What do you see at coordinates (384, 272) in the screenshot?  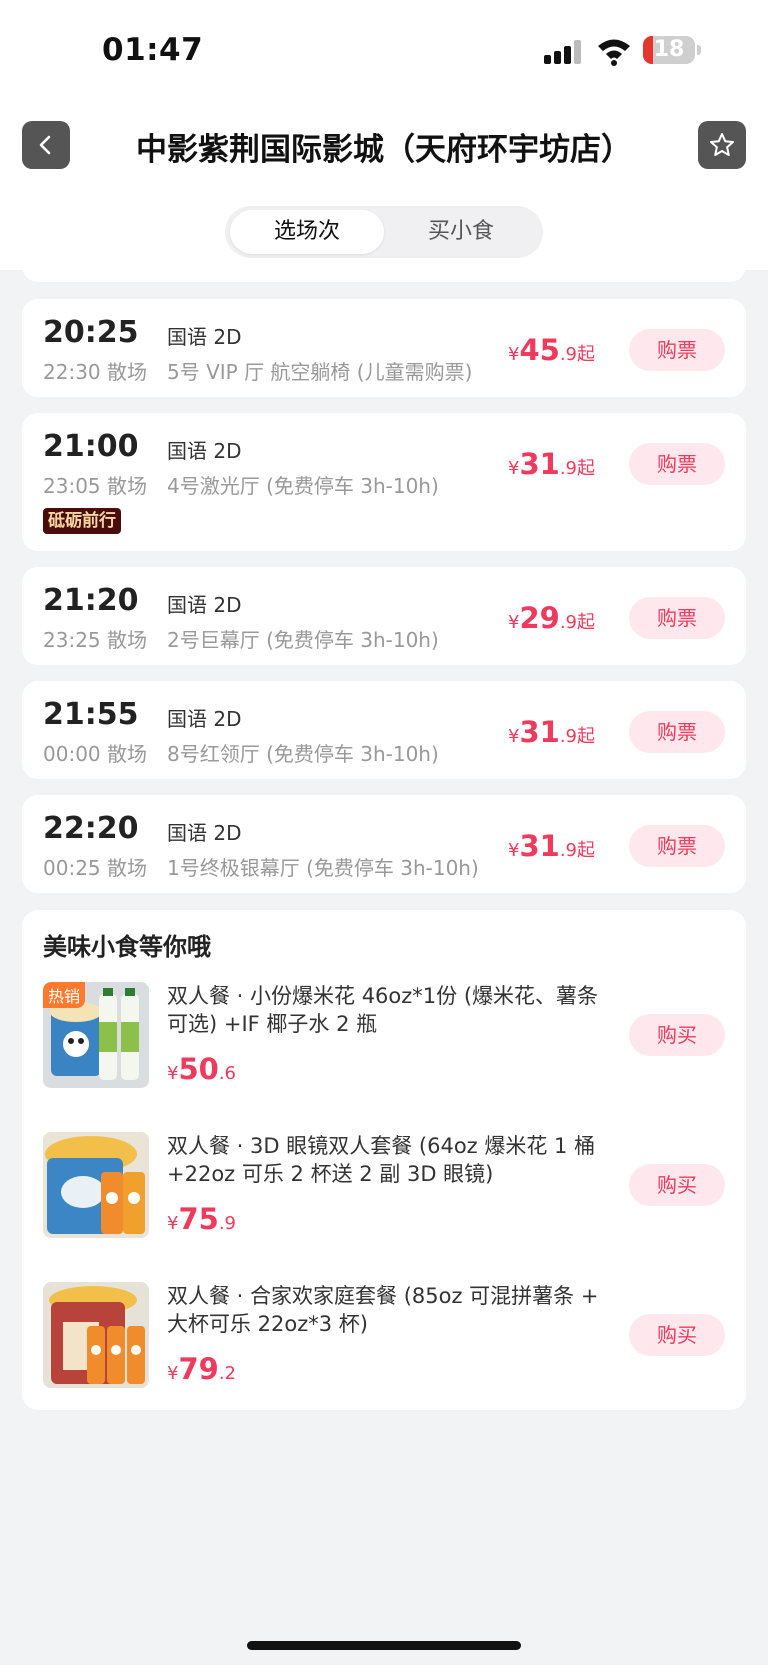 I see `previous-card-edge` at bounding box center [384, 272].